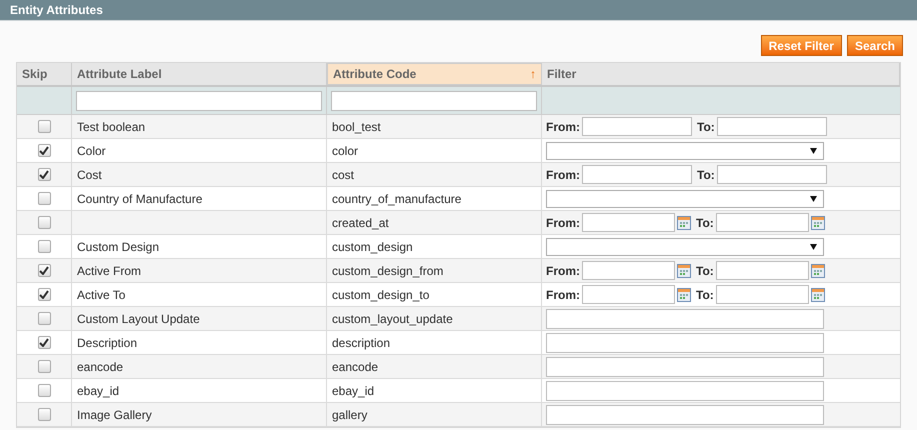 The height and width of the screenshot is (430, 917). I want to click on attribute-label: Test boolean, so click(111, 127).